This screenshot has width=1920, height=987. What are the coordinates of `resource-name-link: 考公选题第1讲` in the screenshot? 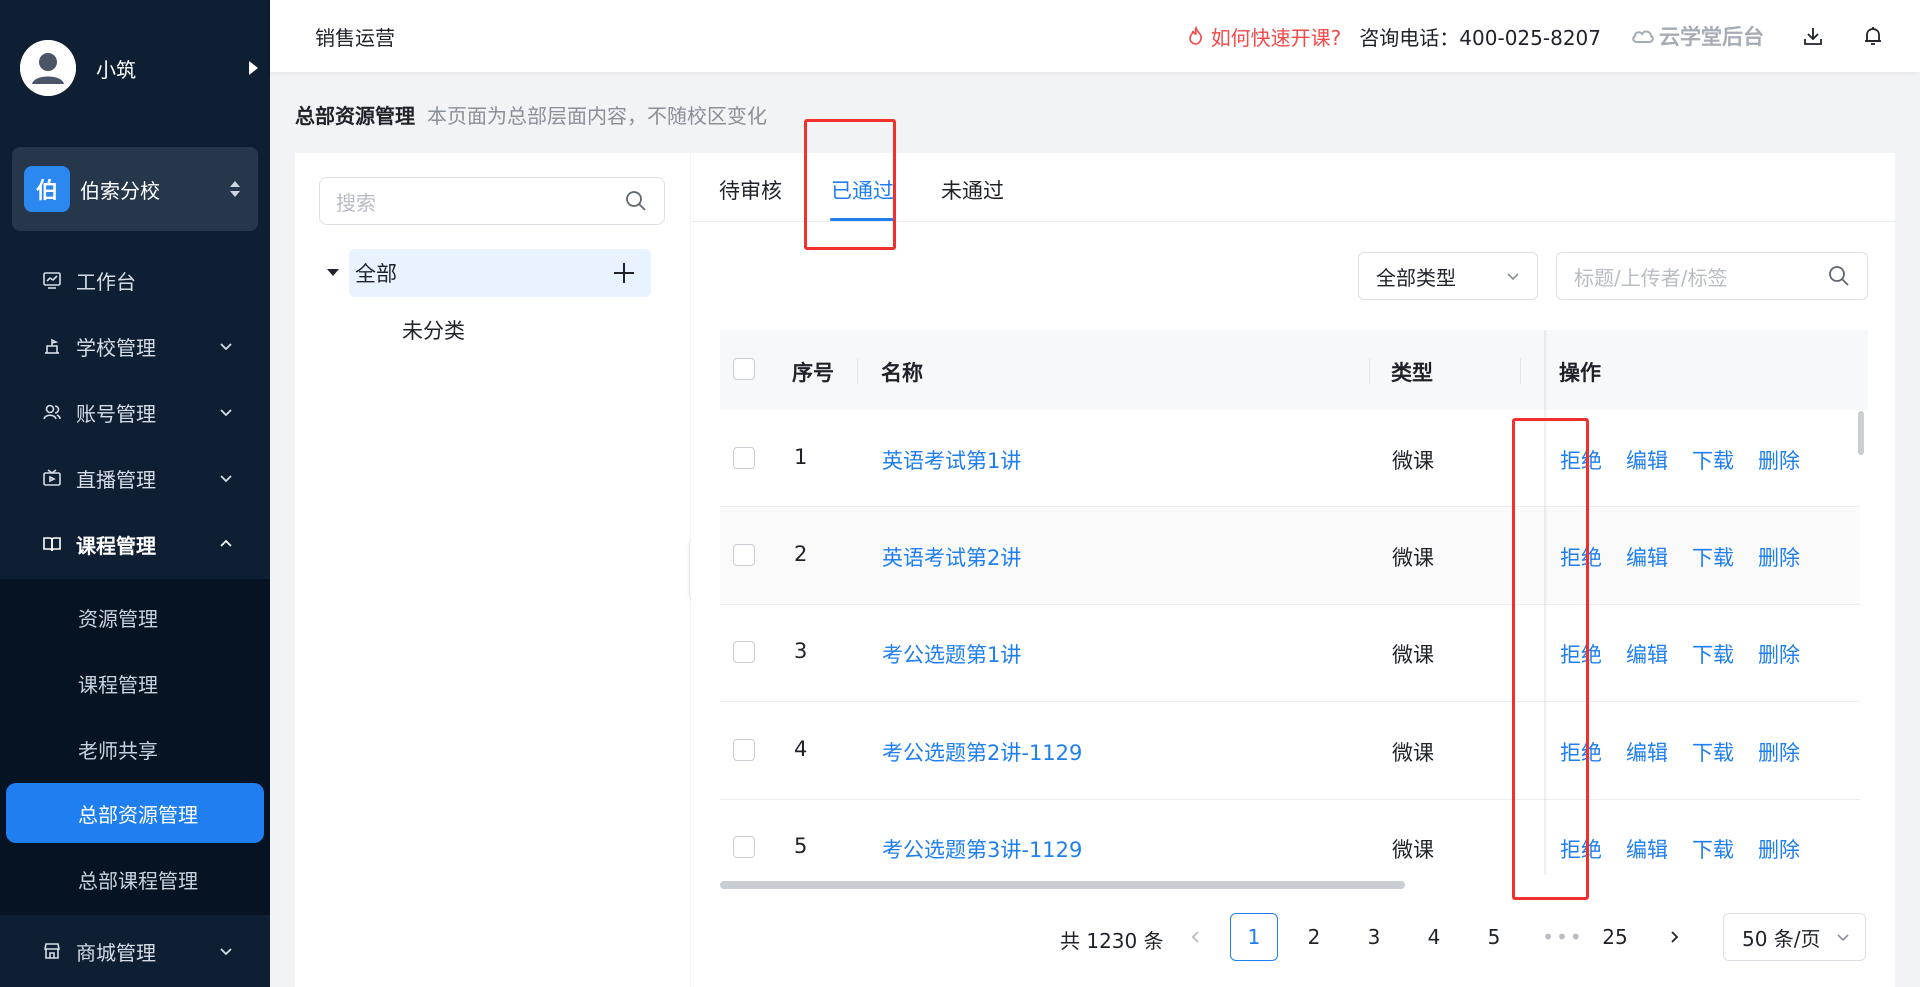 It's located at (951, 654).